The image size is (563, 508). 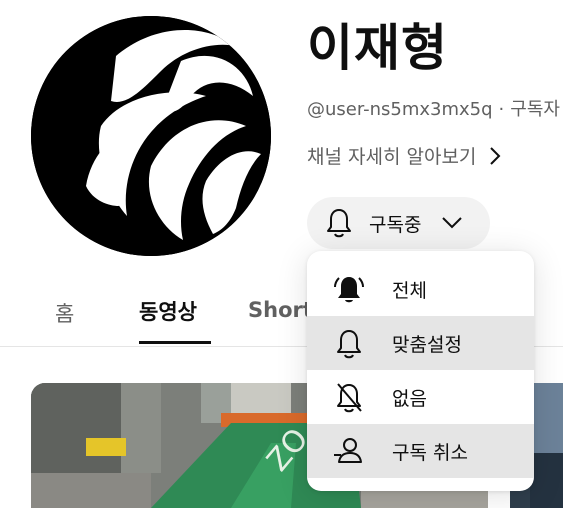 I want to click on menu-item-personalized: 맞춤설정, so click(x=420, y=343).